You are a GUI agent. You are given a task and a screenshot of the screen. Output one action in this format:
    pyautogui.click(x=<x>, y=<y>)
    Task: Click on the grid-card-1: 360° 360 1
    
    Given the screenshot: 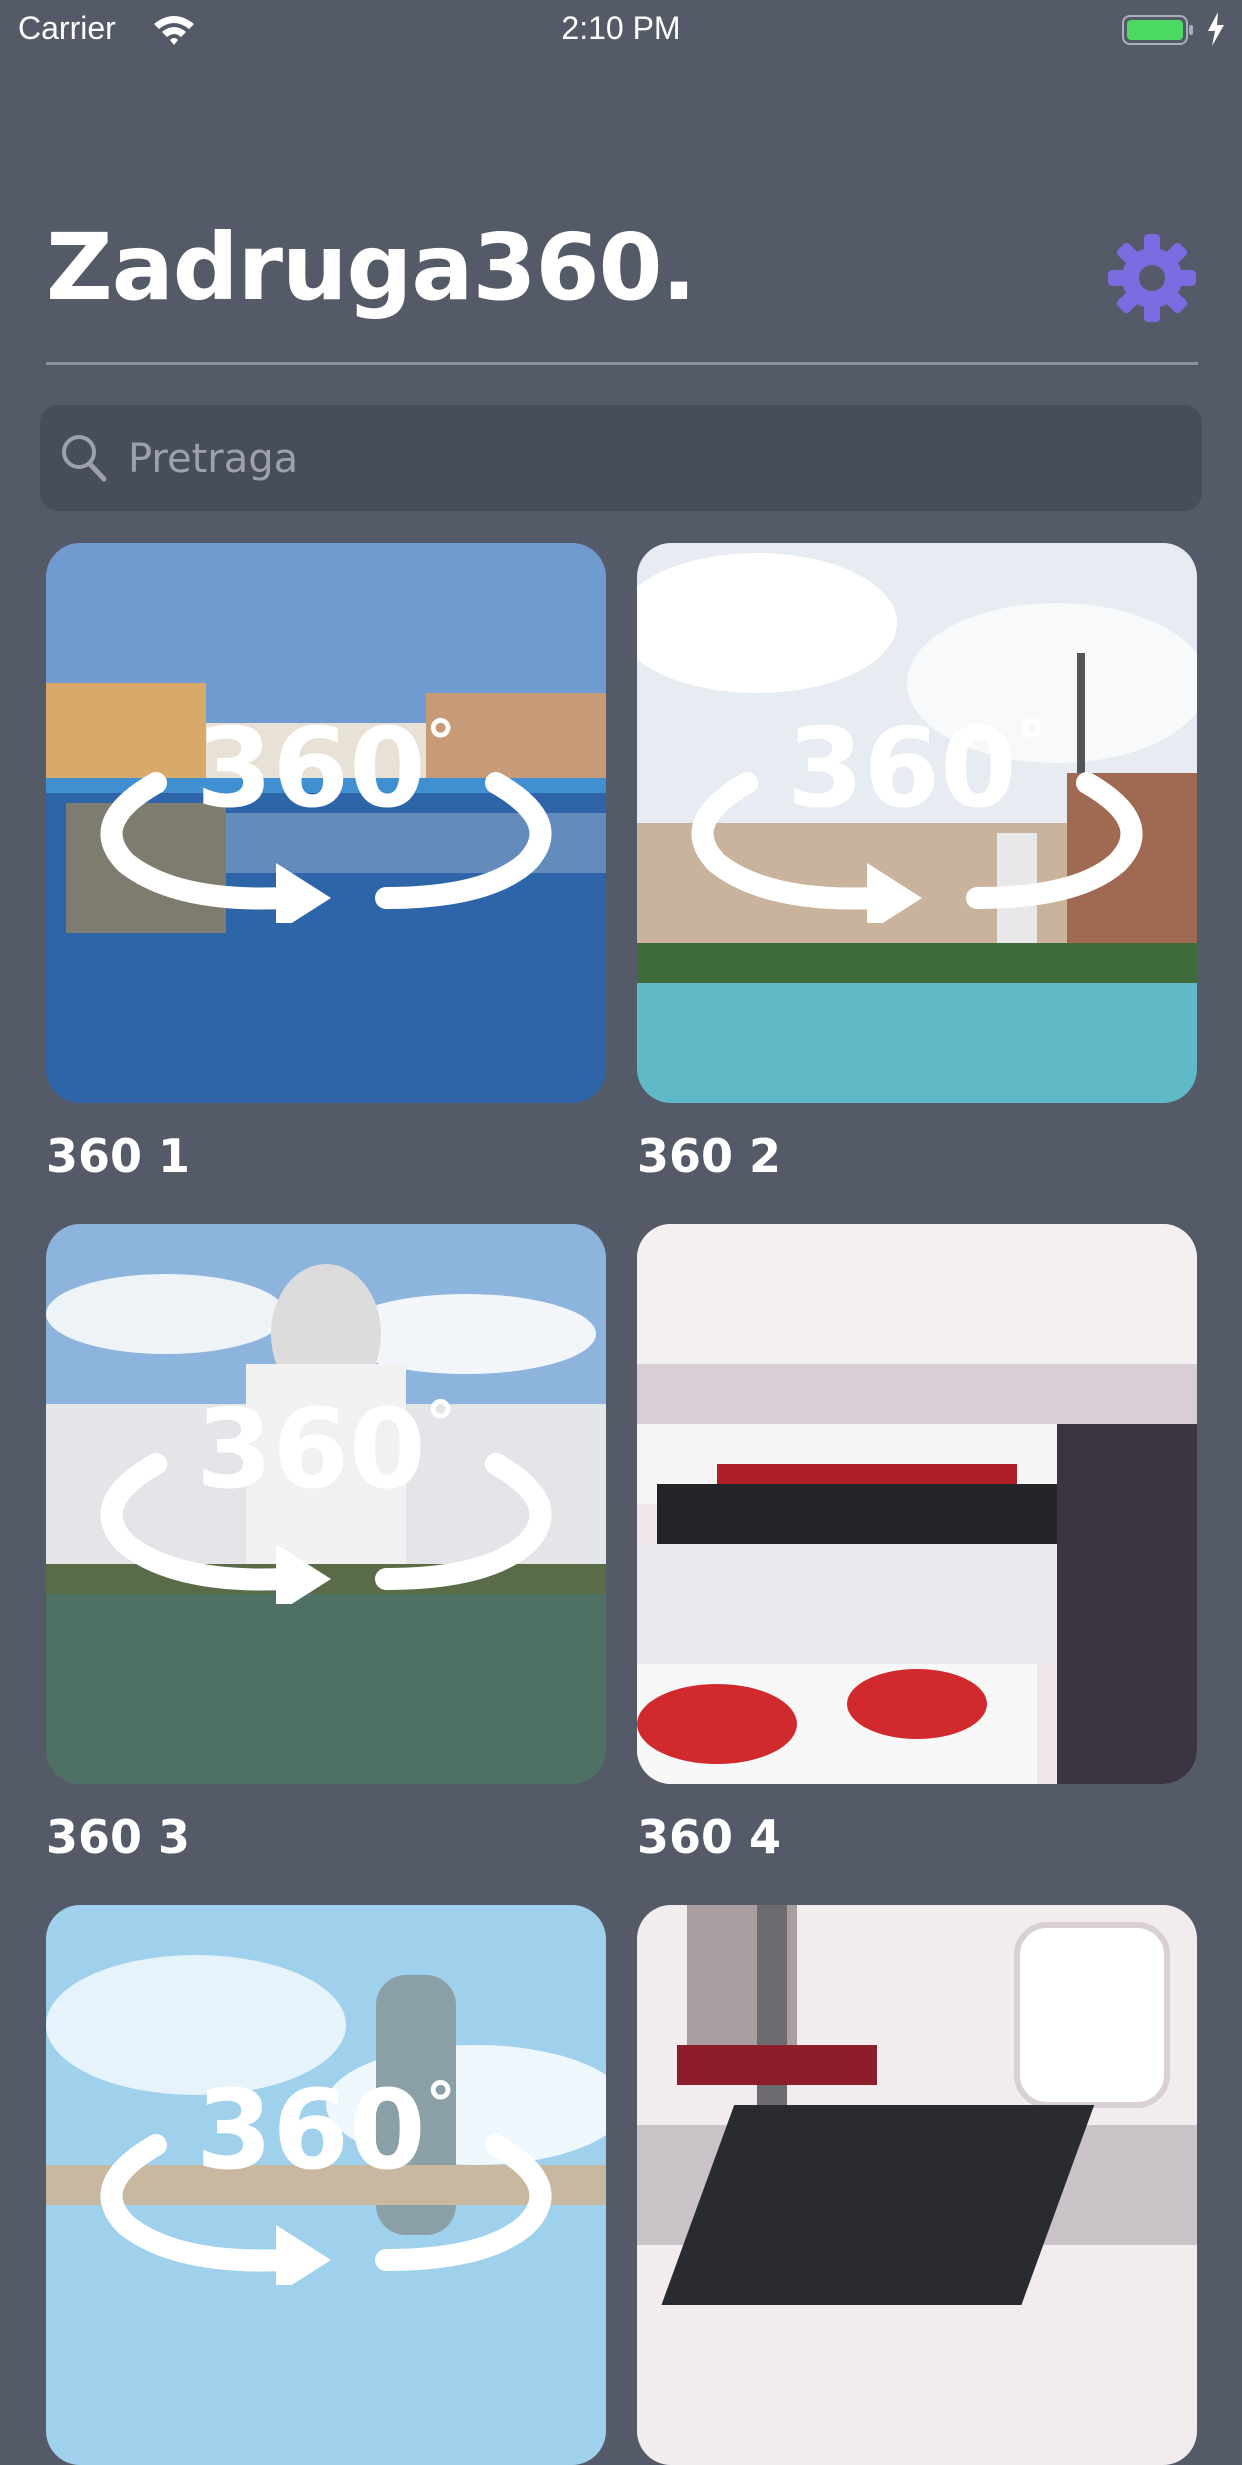 What is the action you would take?
    pyautogui.click(x=326, y=863)
    